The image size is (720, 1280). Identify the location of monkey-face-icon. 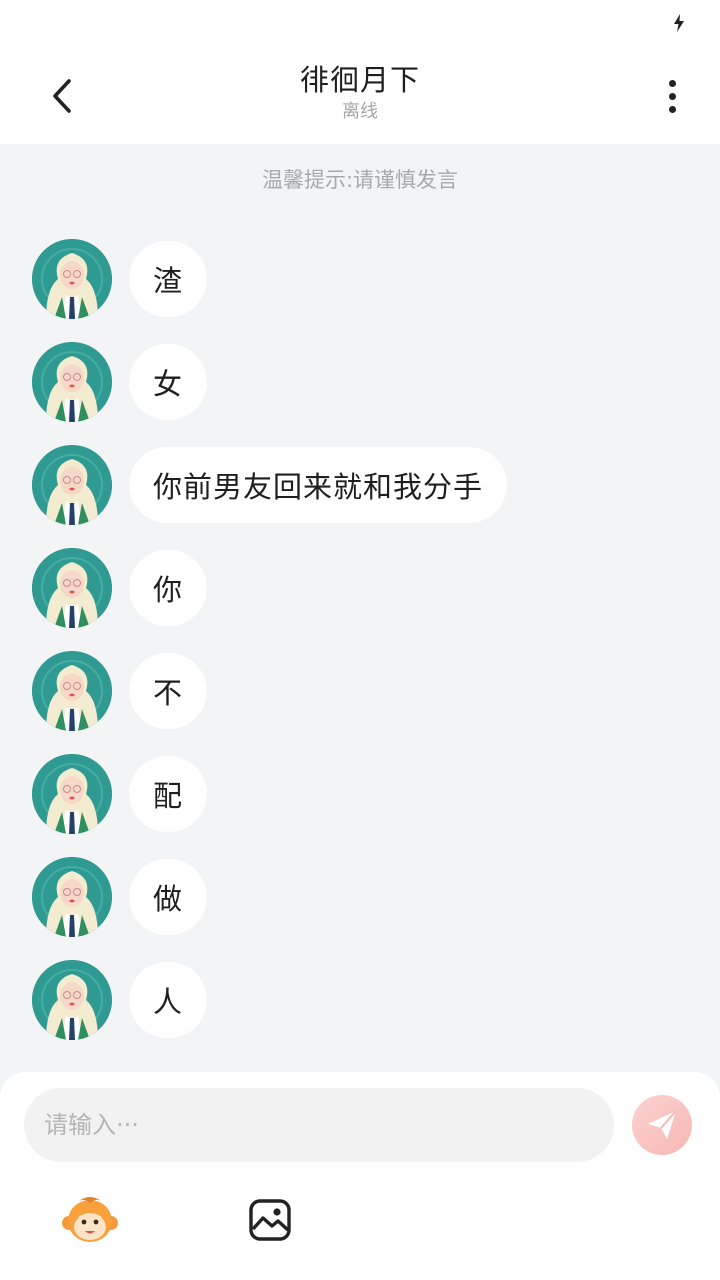
(90, 1219).